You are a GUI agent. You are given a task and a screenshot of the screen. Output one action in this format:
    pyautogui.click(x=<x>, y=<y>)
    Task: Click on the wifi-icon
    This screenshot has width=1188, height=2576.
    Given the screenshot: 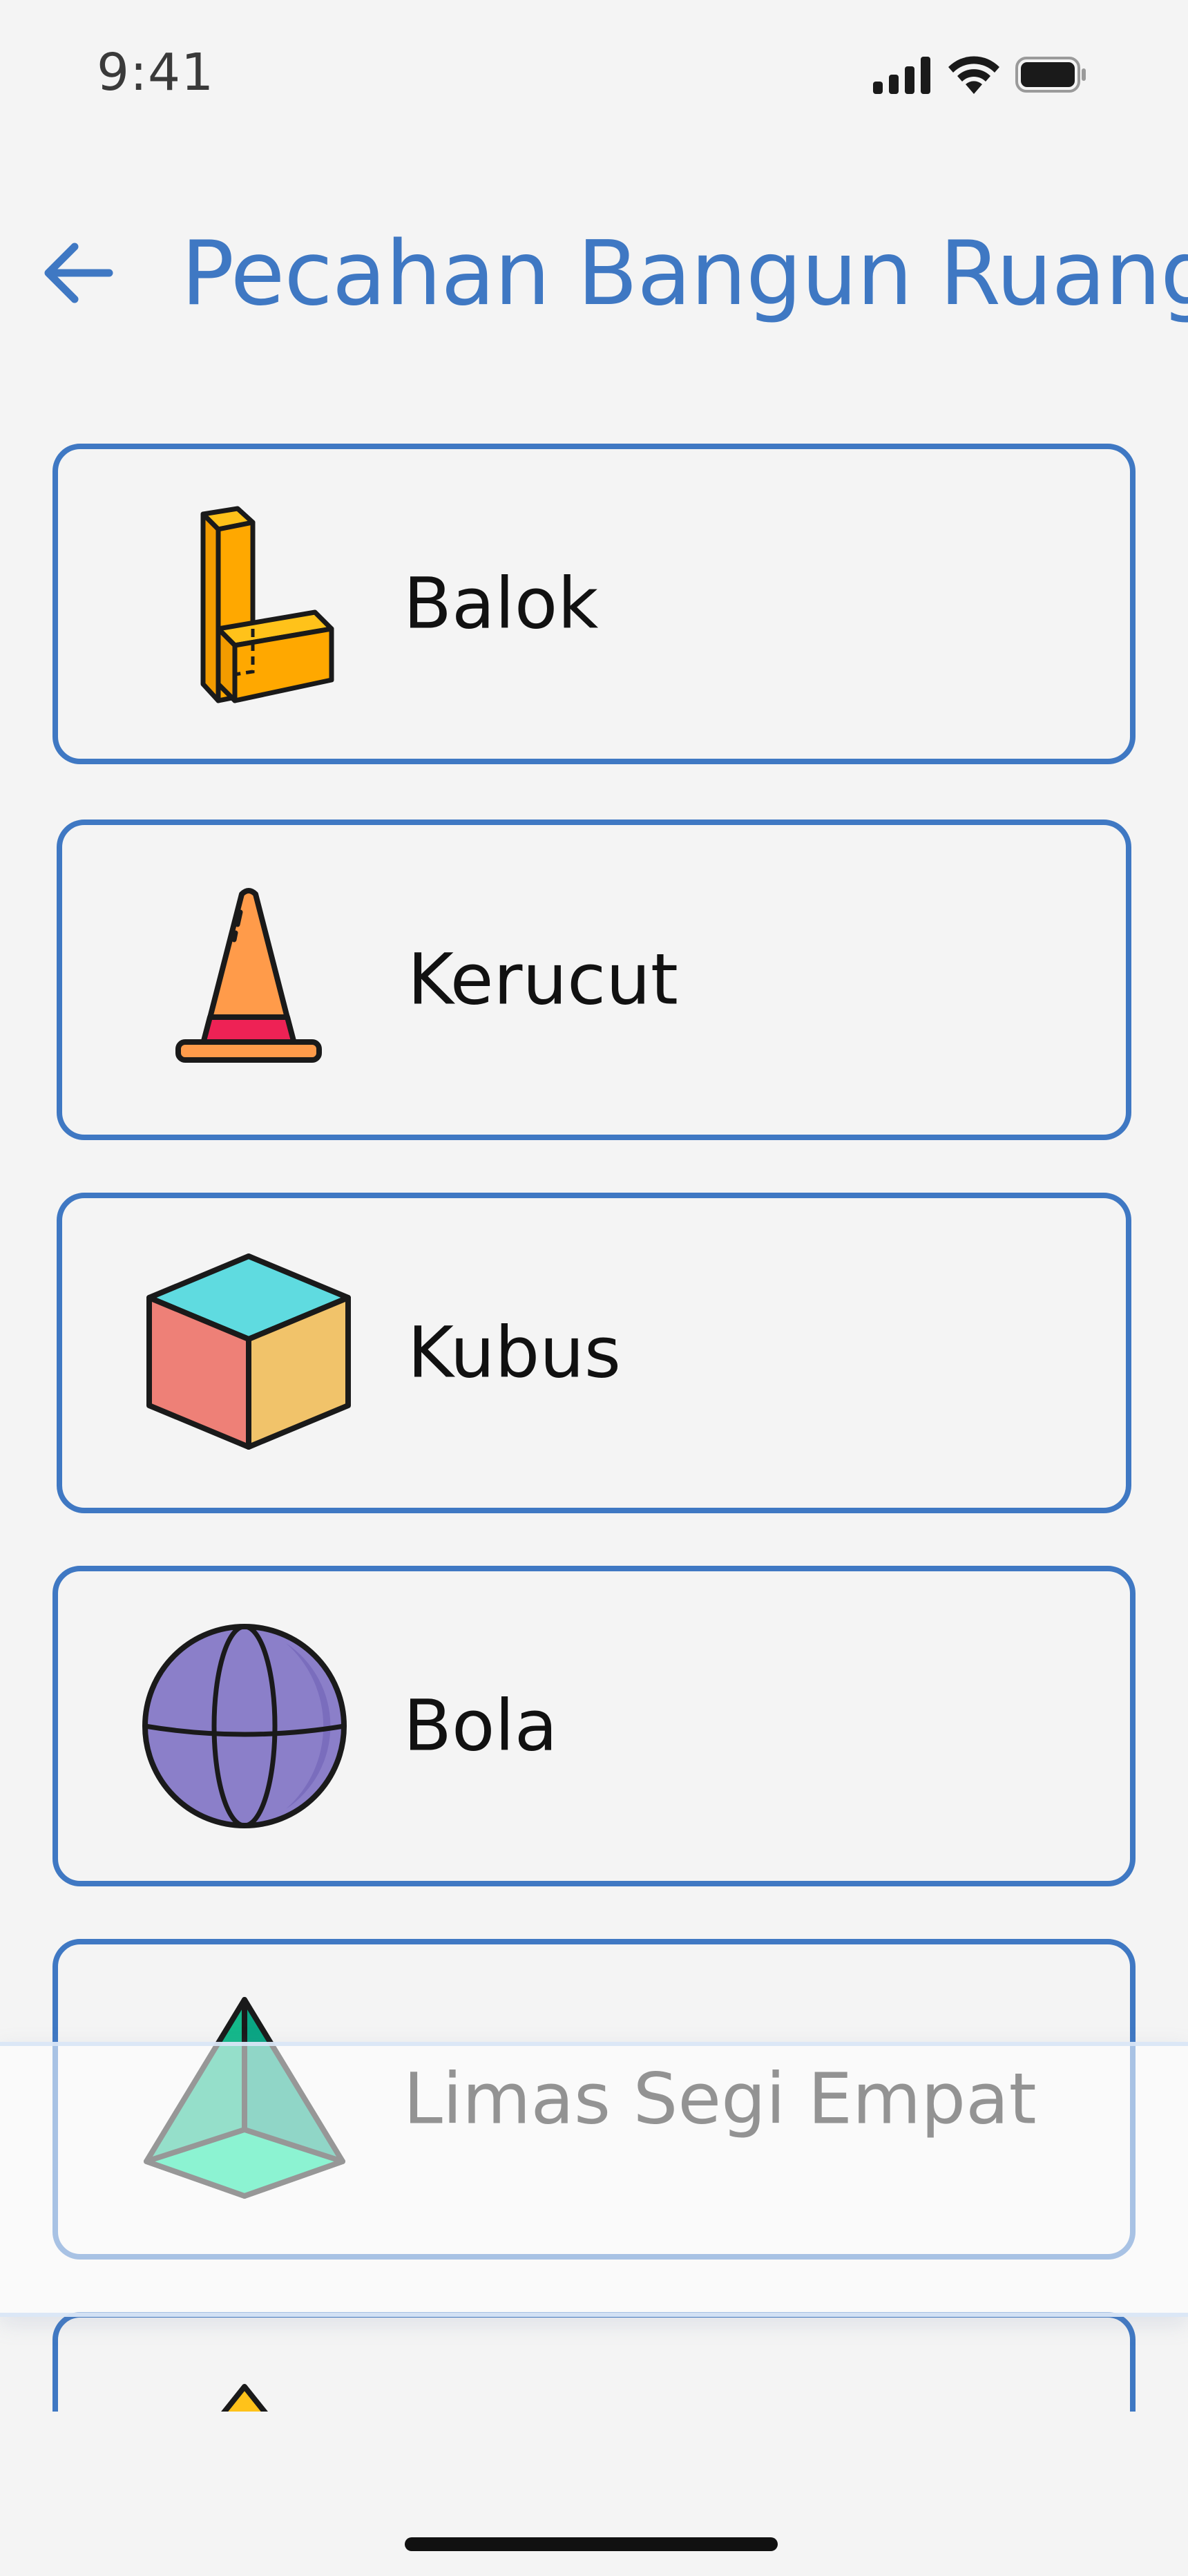 What is the action you would take?
    pyautogui.click(x=974, y=75)
    